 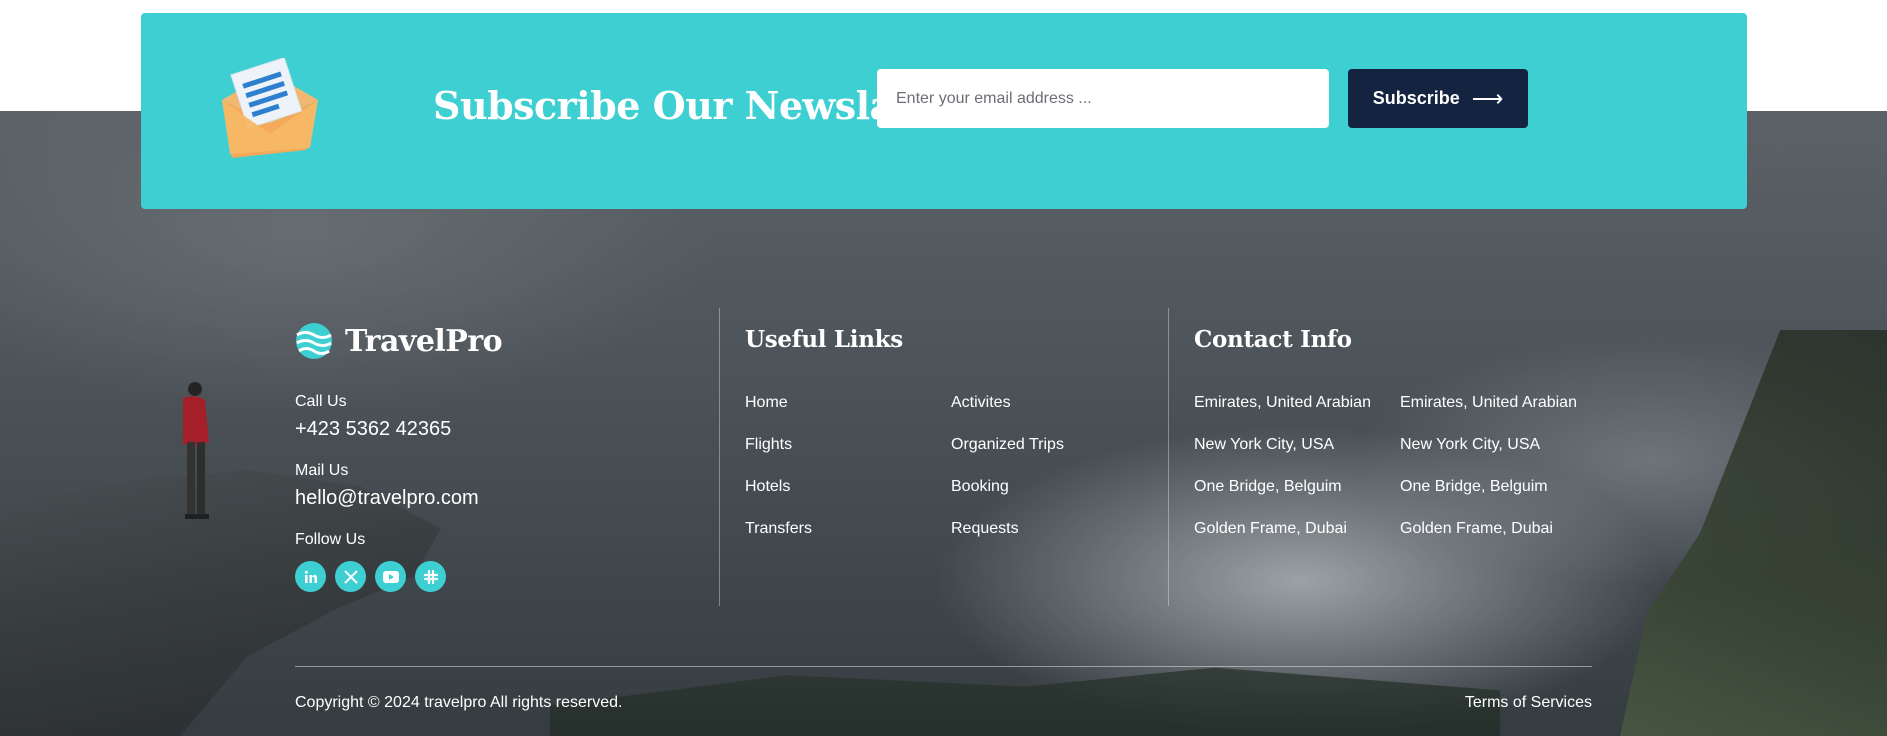 What do you see at coordinates (943, 666) in the screenshot?
I see `footer-divider` at bounding box center [943, 666].